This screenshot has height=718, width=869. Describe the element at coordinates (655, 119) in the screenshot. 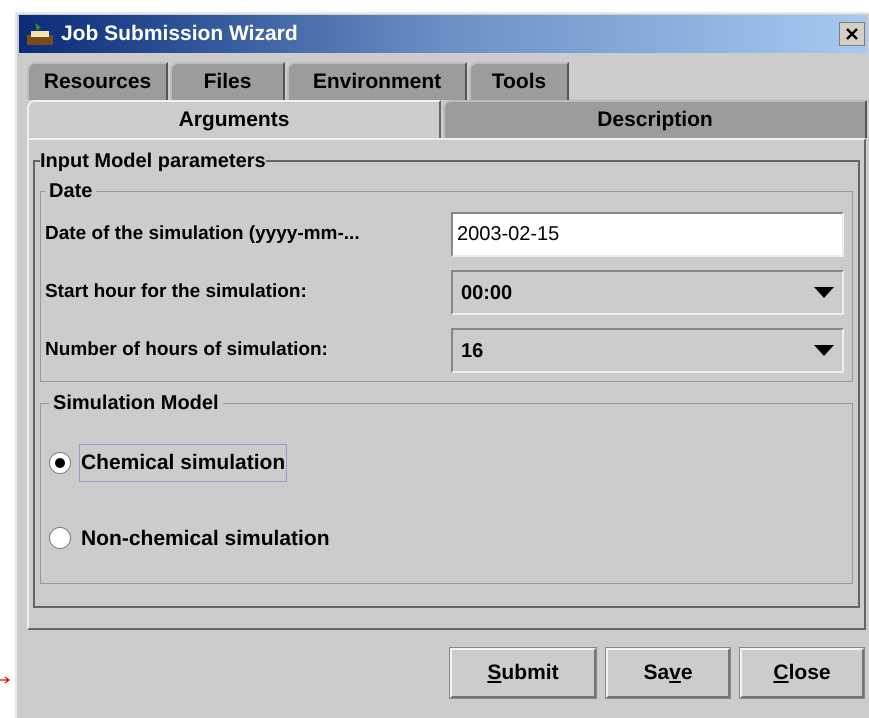

I see `tab: Description` at that location.